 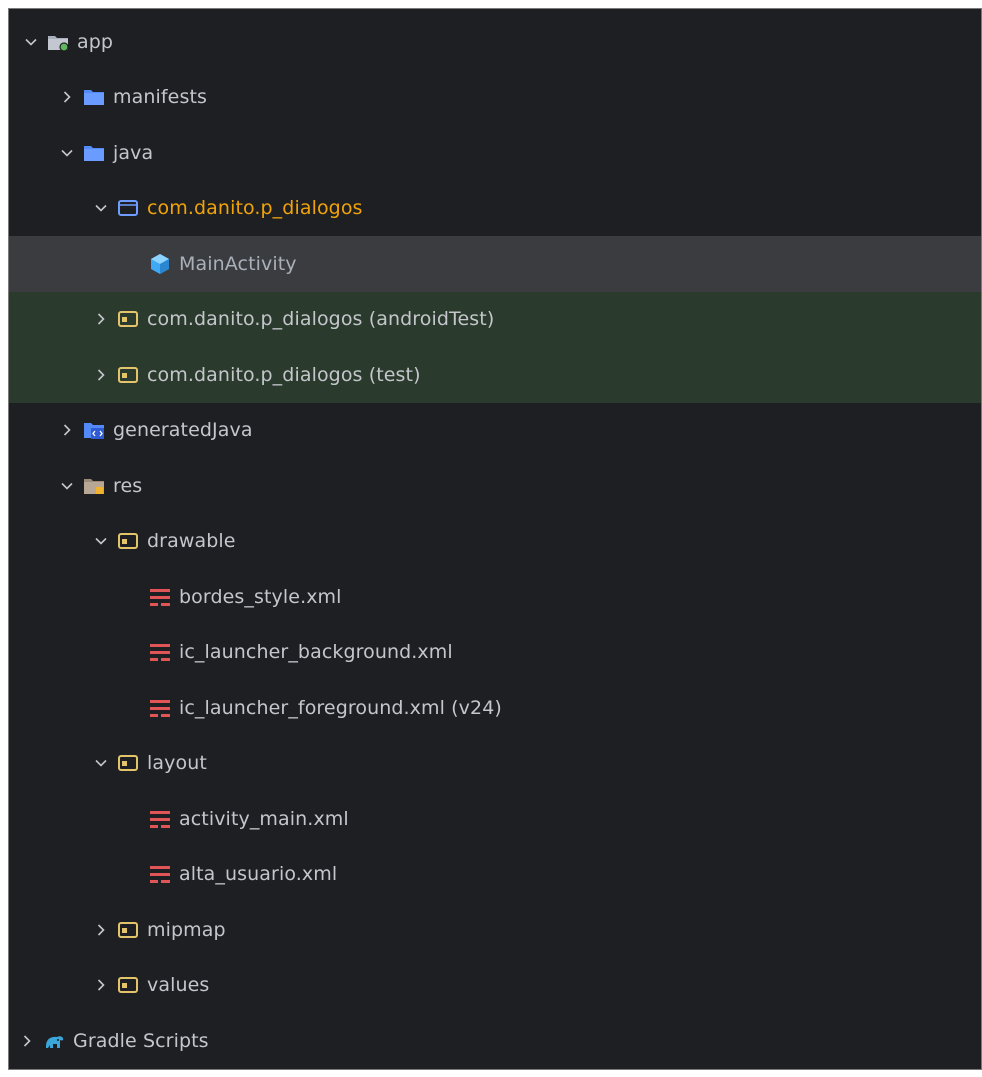 What do you see at coordinates (495, 153) in the screenshot?
I see `tree-item-java: java` at bounding box center [495, 153].